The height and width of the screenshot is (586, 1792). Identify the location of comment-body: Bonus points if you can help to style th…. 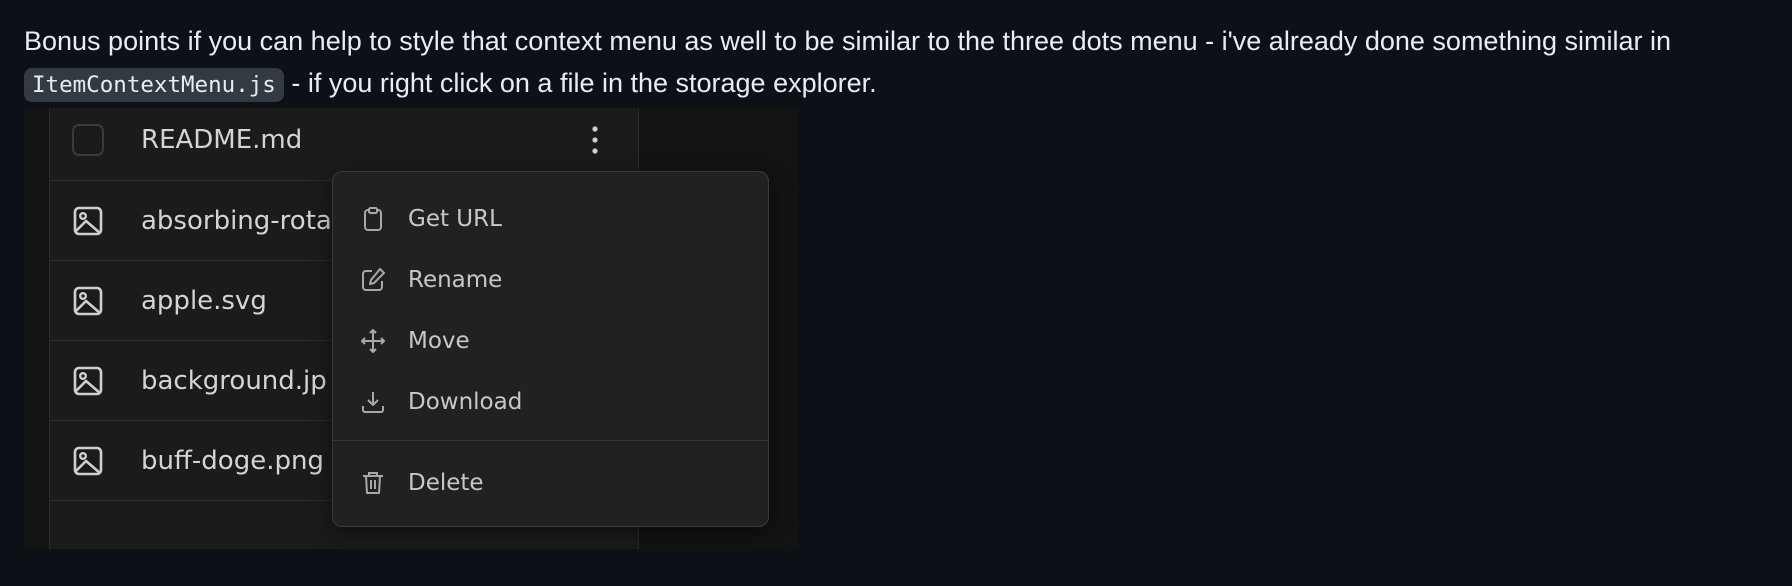
(896, 63).